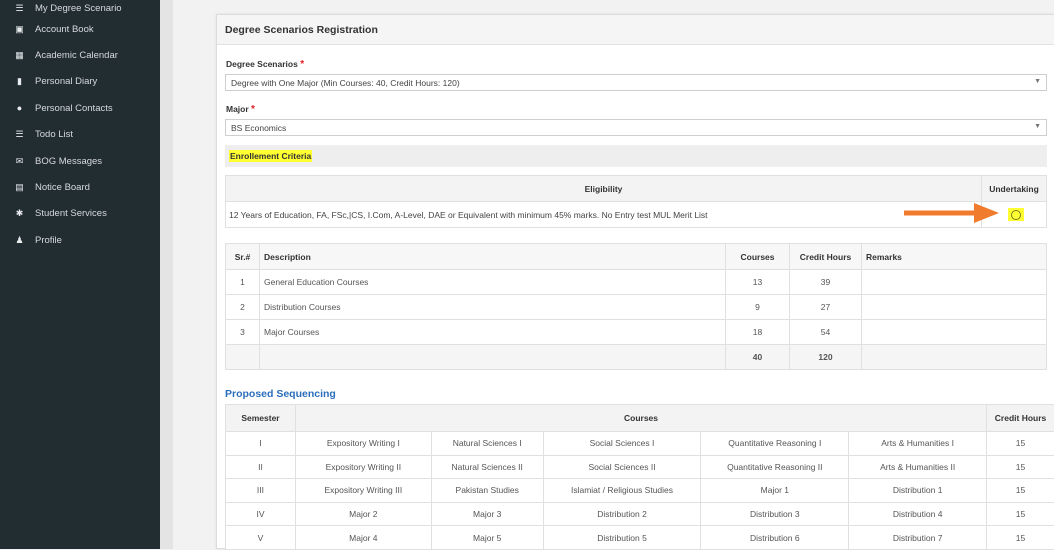 The image size is (1054, 550). I want to click on cogs-icon: ✱, so click(19, 213).